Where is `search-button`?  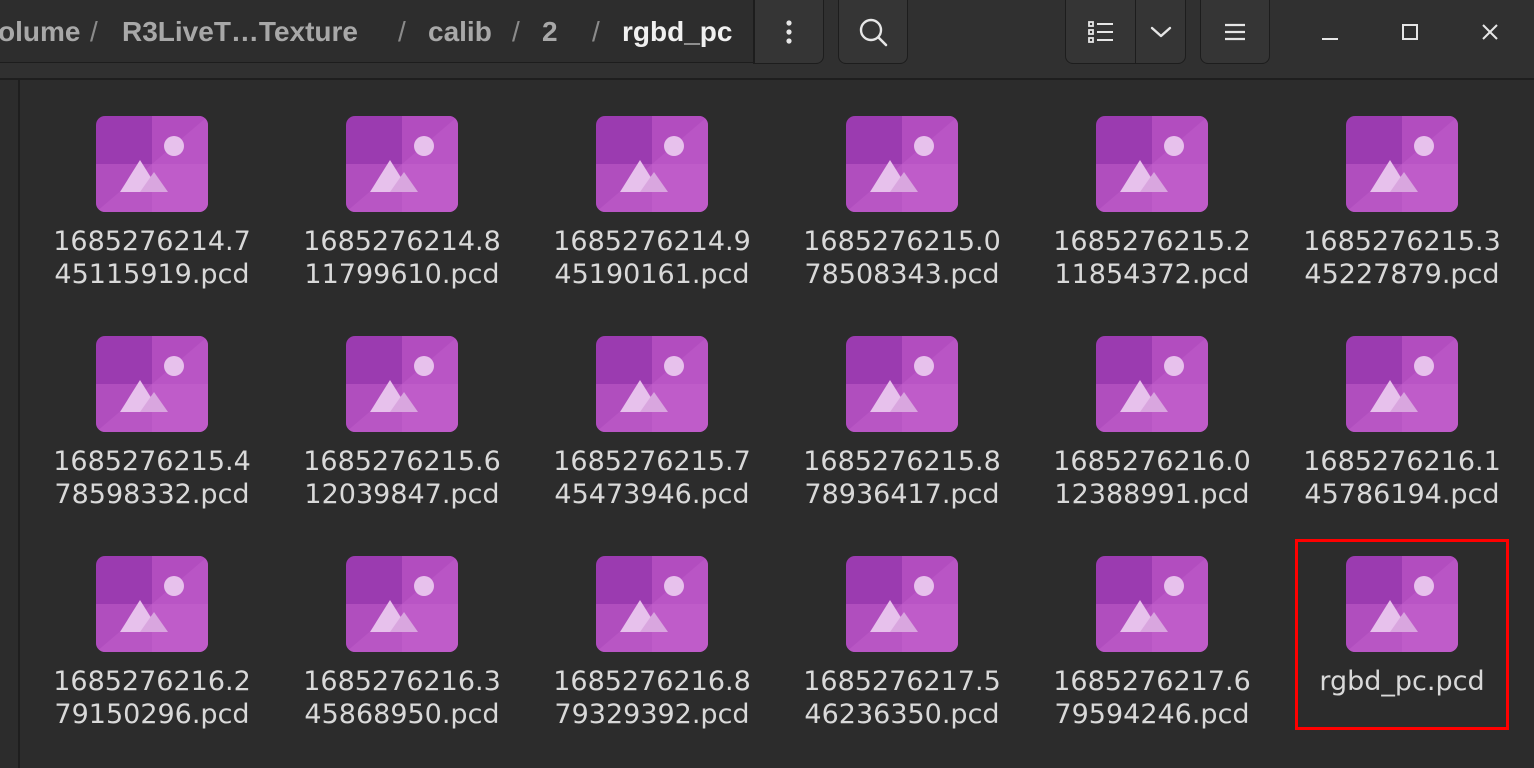
search-button is located at coordinates (873, 32).